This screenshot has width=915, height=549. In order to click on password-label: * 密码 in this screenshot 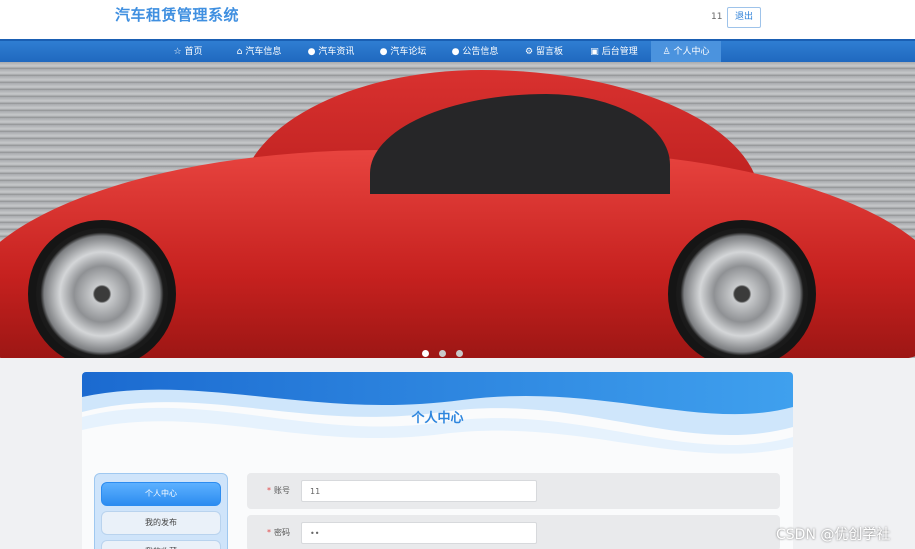, I will do `click(278, 532)`.